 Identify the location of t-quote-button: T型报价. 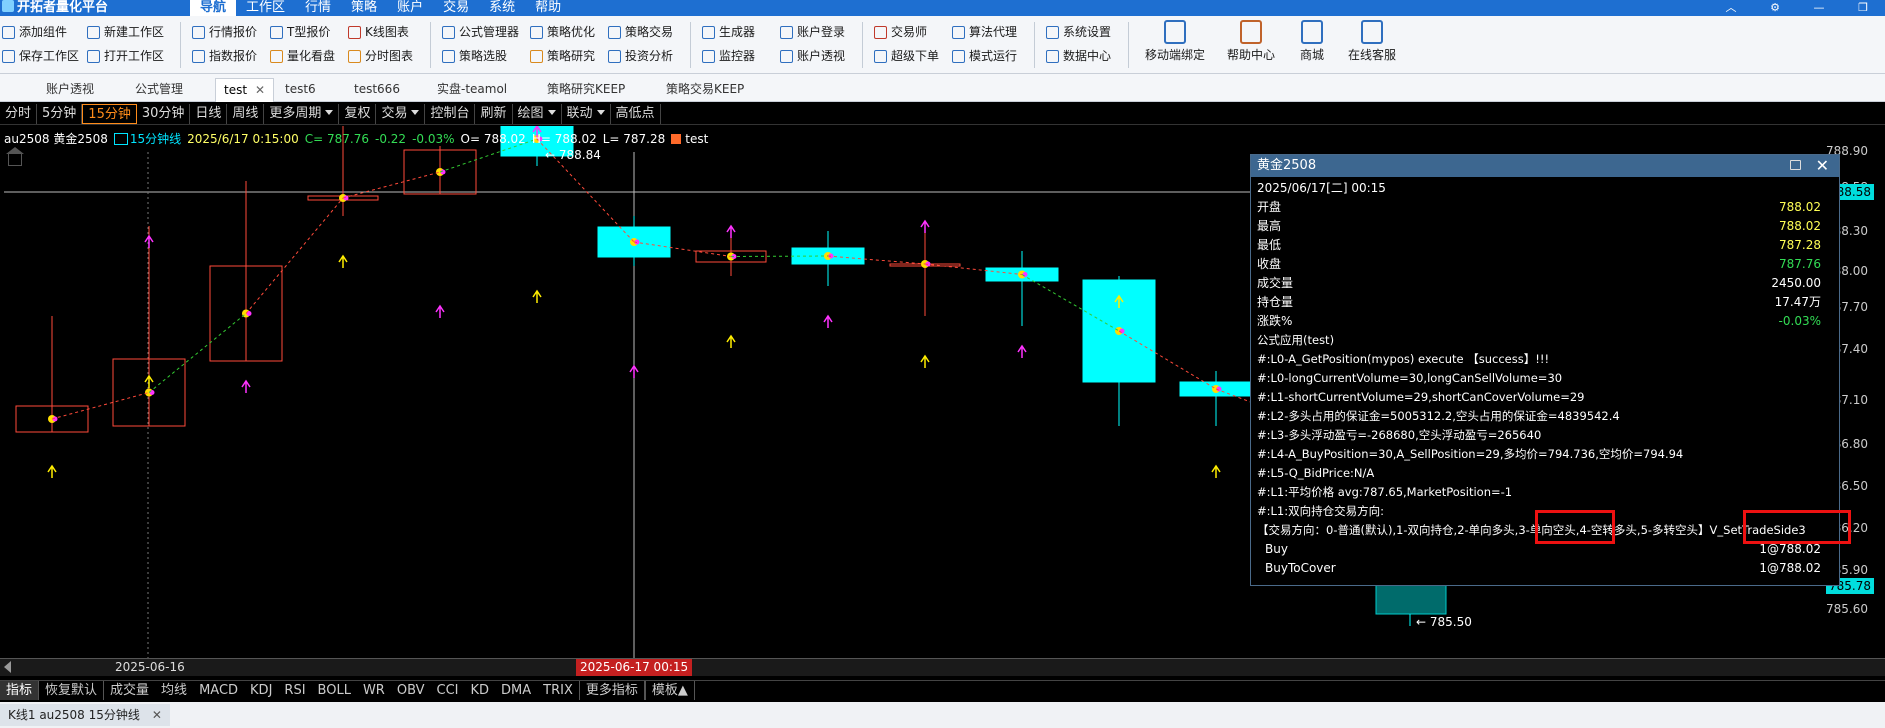
(300, 32).